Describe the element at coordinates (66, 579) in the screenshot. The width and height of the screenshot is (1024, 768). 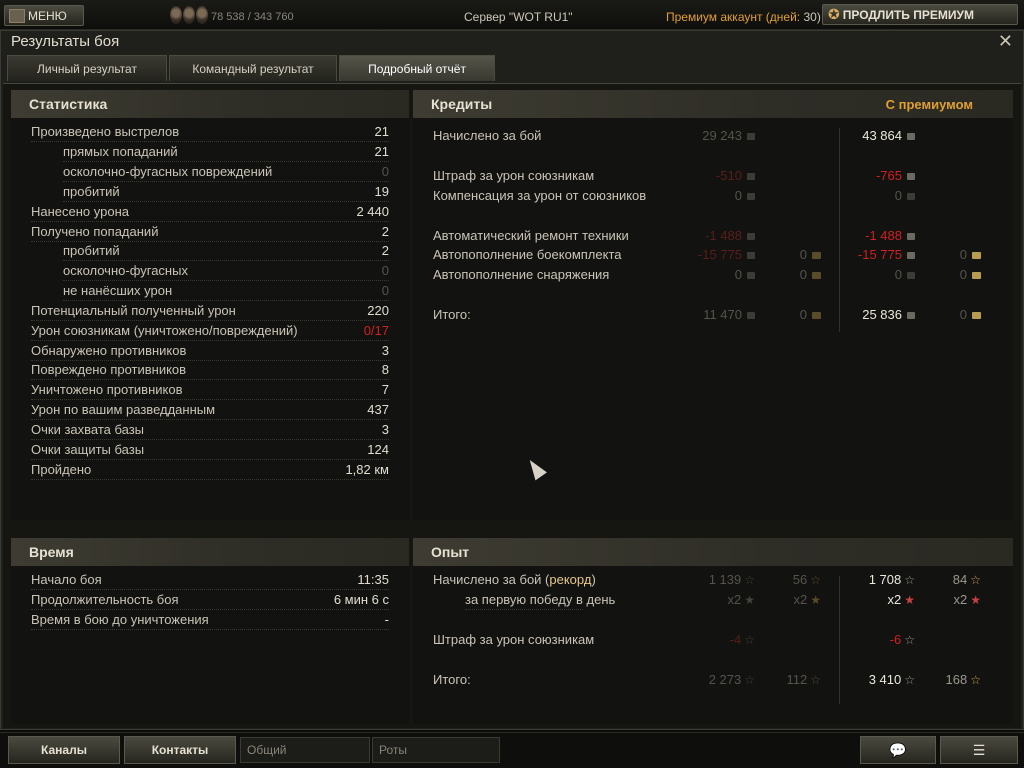
I see `time-label: Начало боя` at that location.